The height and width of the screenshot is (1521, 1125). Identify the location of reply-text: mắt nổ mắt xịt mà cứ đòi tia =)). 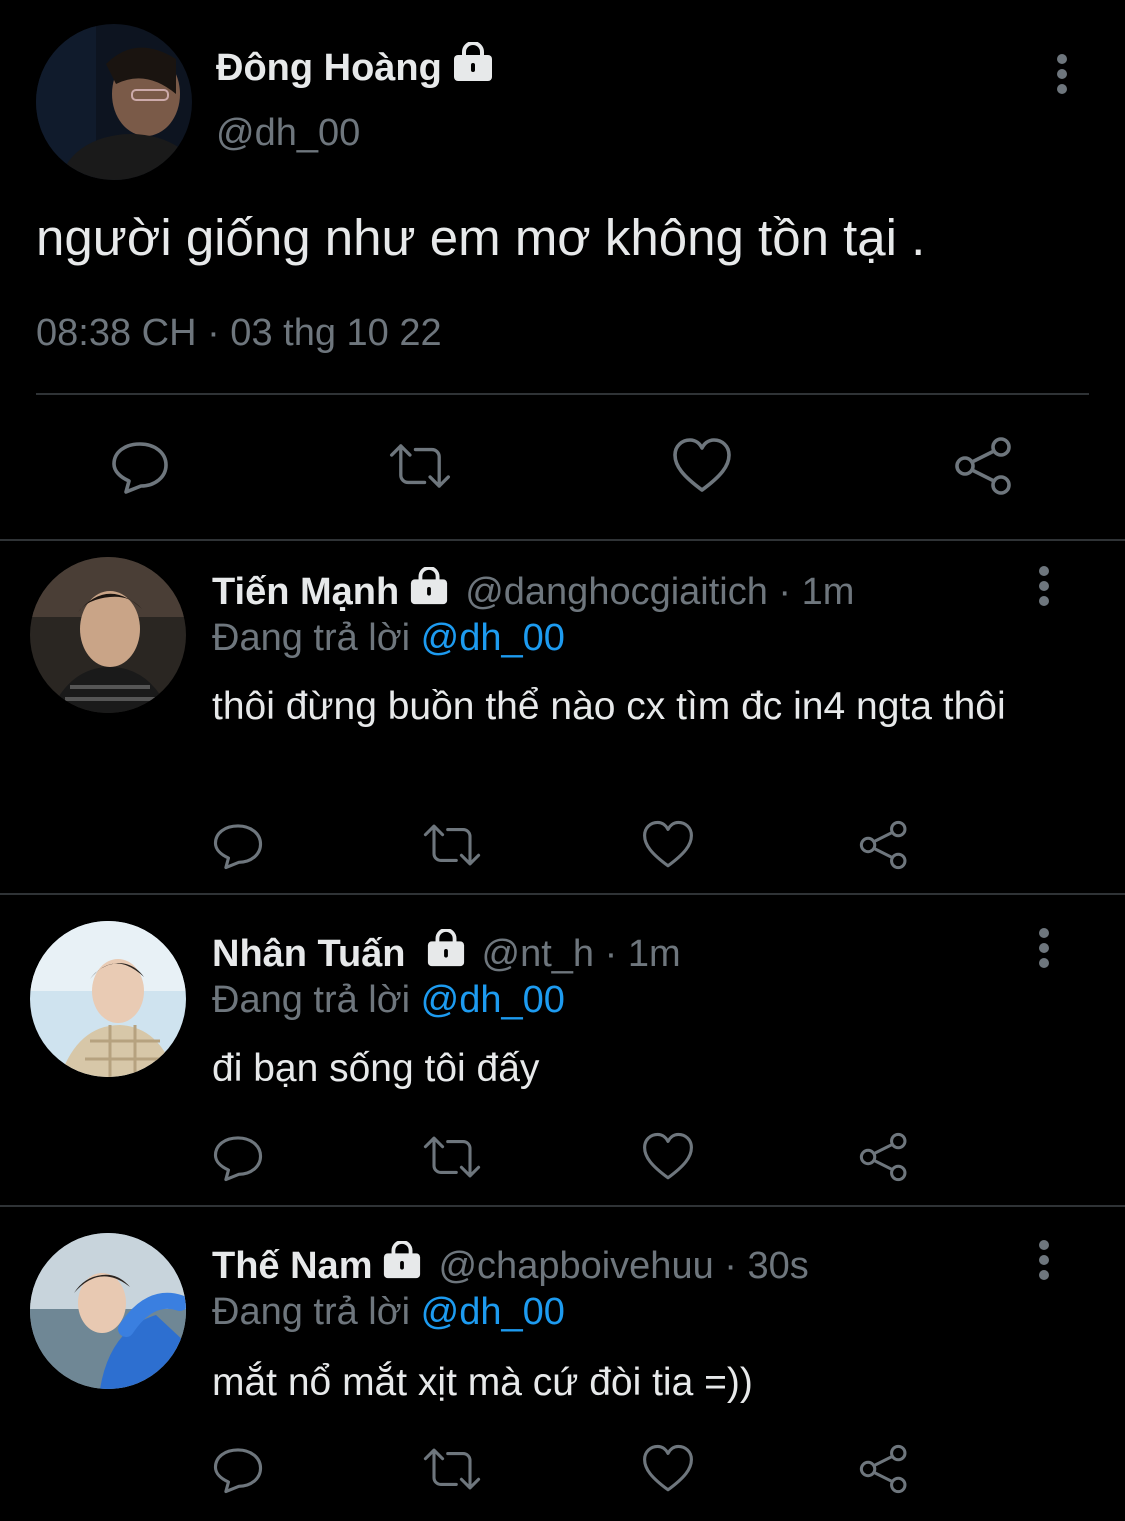
(482, 1382).